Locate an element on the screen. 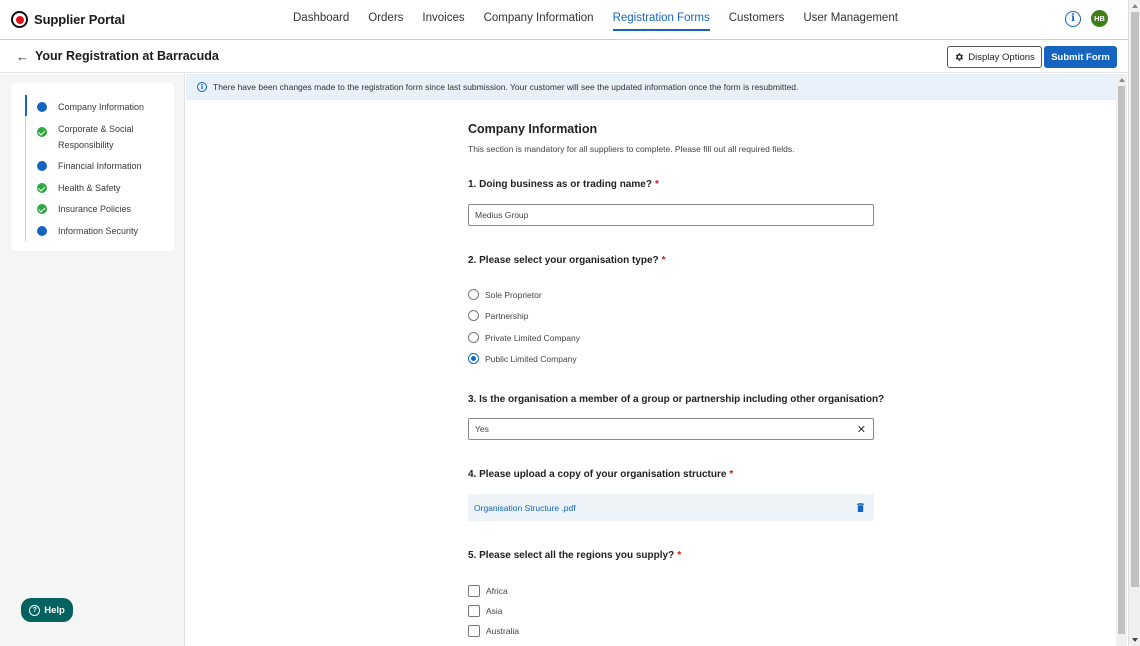 The image size is (1140, 646). back-arrow-icon: ← is located at coordinates (22, 56).